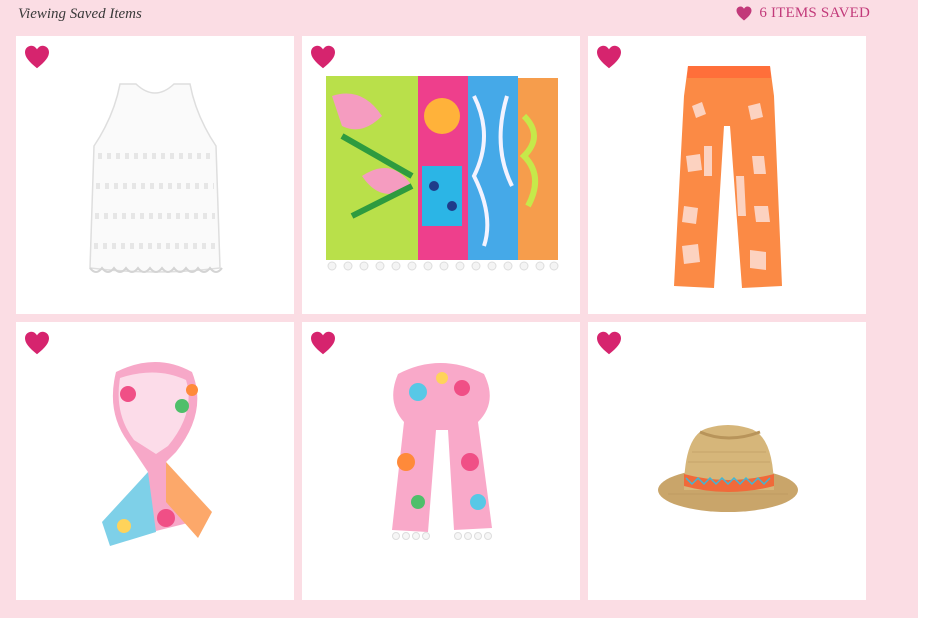  I want to click on saved-count-link: 6 ITEMS SAVED, so click(803, 13).